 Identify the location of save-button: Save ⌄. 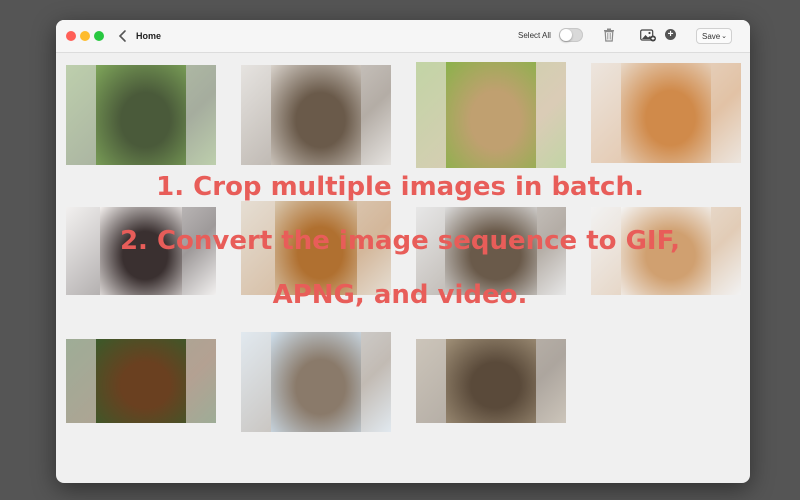
(714, 36).